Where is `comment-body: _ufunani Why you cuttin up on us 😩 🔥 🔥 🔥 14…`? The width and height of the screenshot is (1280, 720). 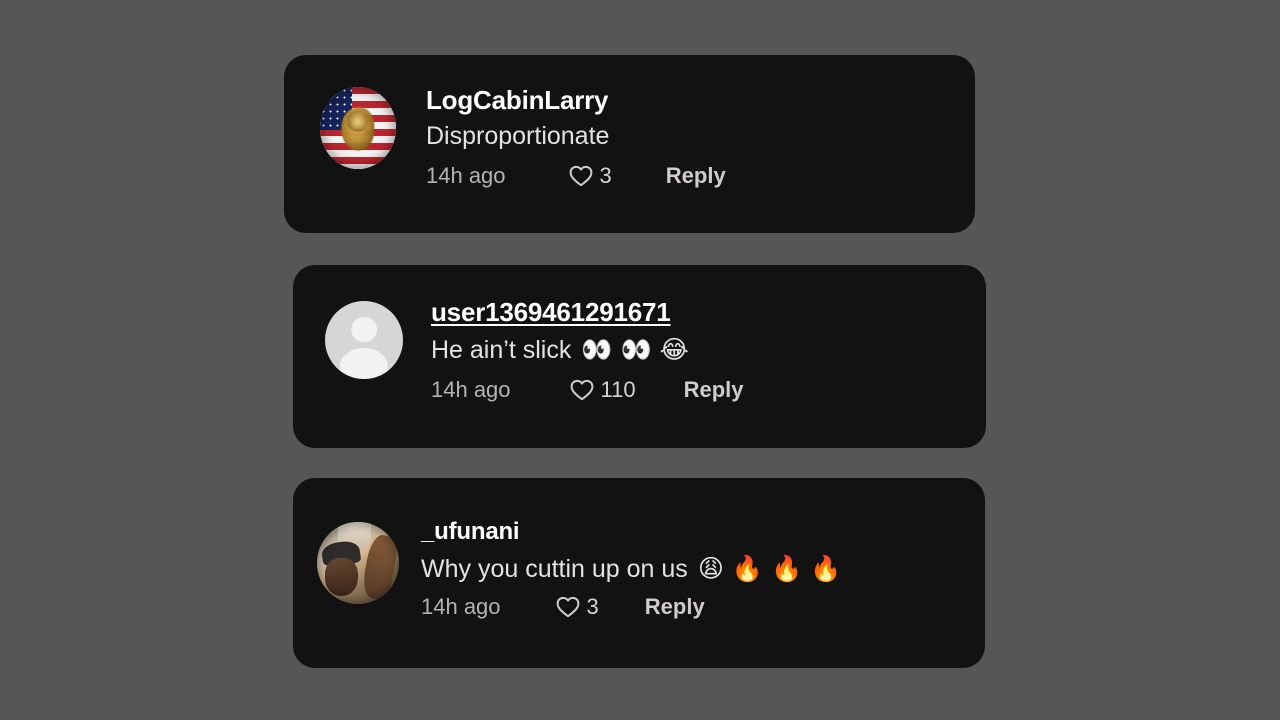 comment-body: _ufunani Why you cuttin up on us 😩 🔥 🔥 🔥 14… is located at coordinates (689, 569).